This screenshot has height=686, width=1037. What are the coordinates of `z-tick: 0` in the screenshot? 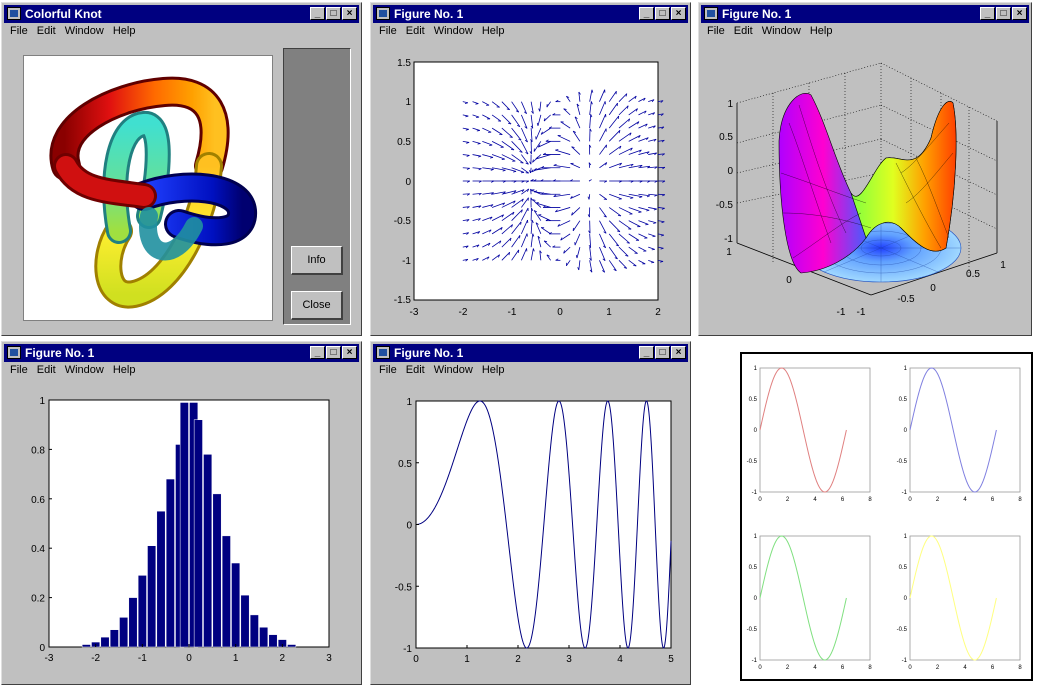 It's located at (730, 171).